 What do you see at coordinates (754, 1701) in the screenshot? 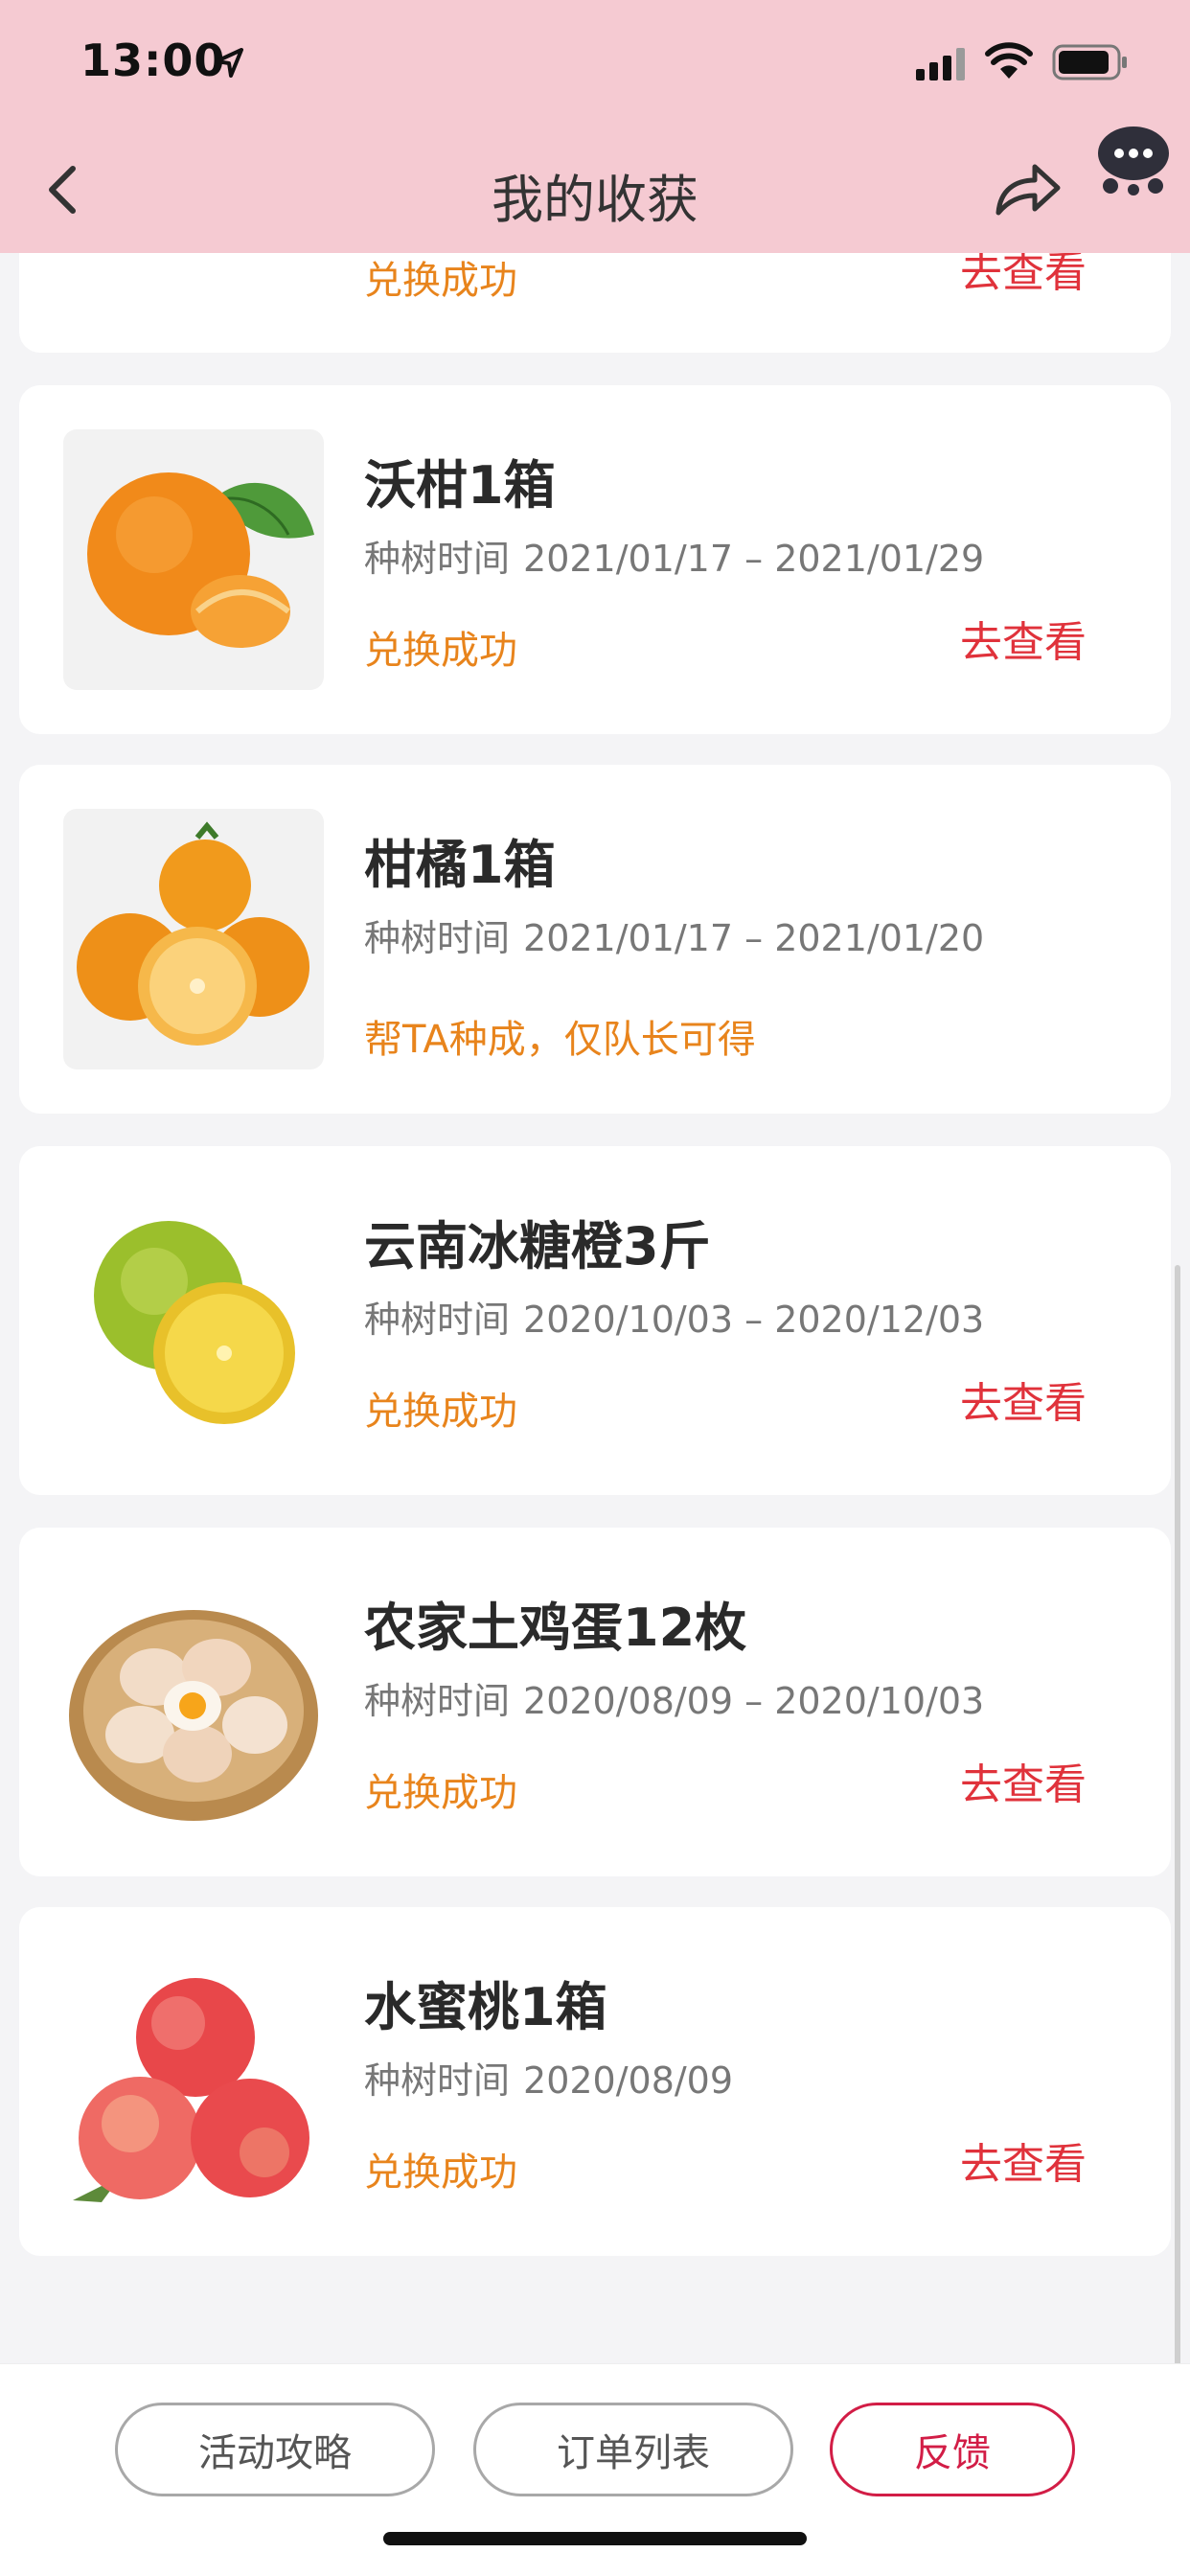
I see `period-dates: 2020/08/09 – 2020/10/03` at bounding box center [754, 1701].